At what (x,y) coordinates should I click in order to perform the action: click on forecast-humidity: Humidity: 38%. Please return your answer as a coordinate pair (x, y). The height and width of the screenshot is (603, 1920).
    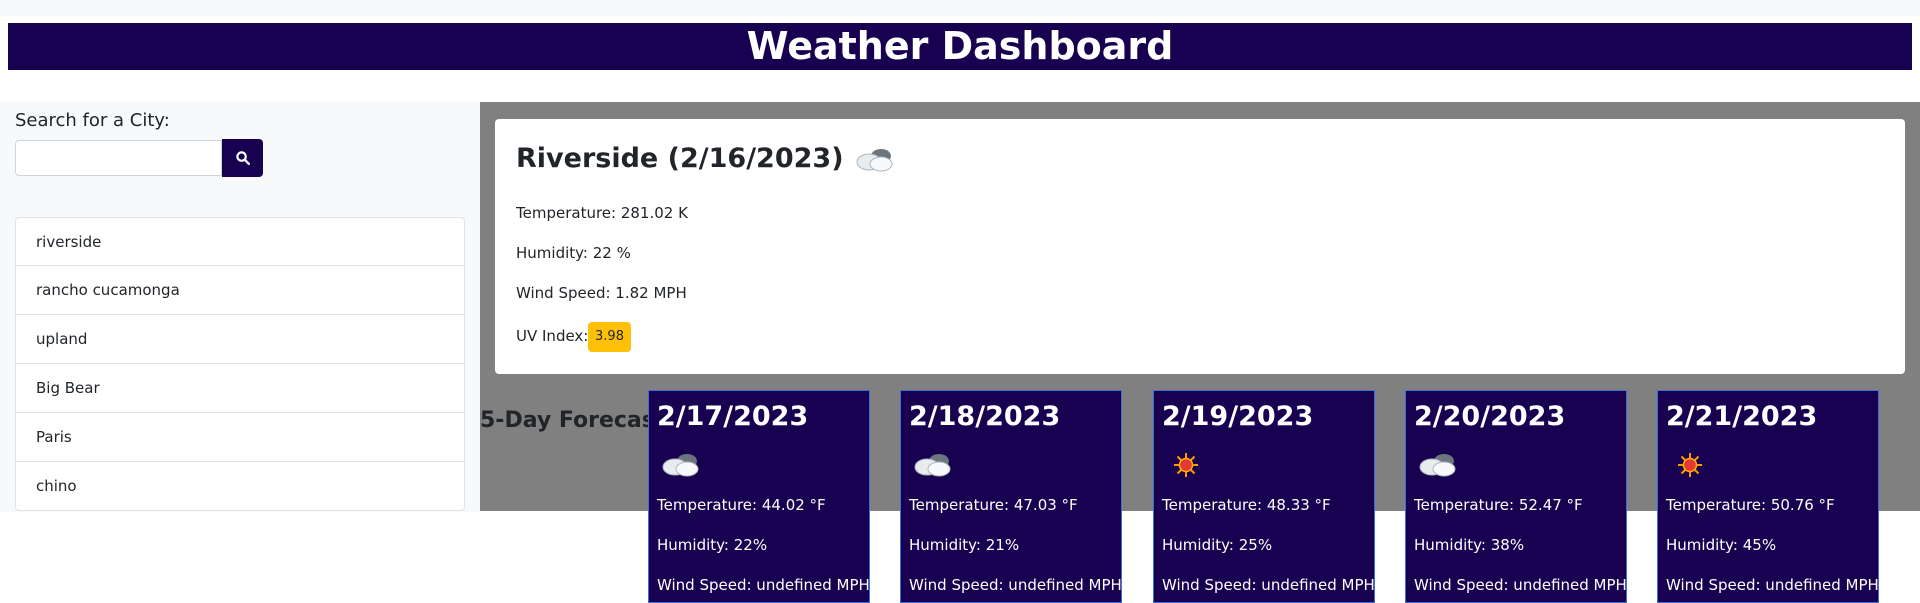
    Looking at the image, I should click on (1469, 545).